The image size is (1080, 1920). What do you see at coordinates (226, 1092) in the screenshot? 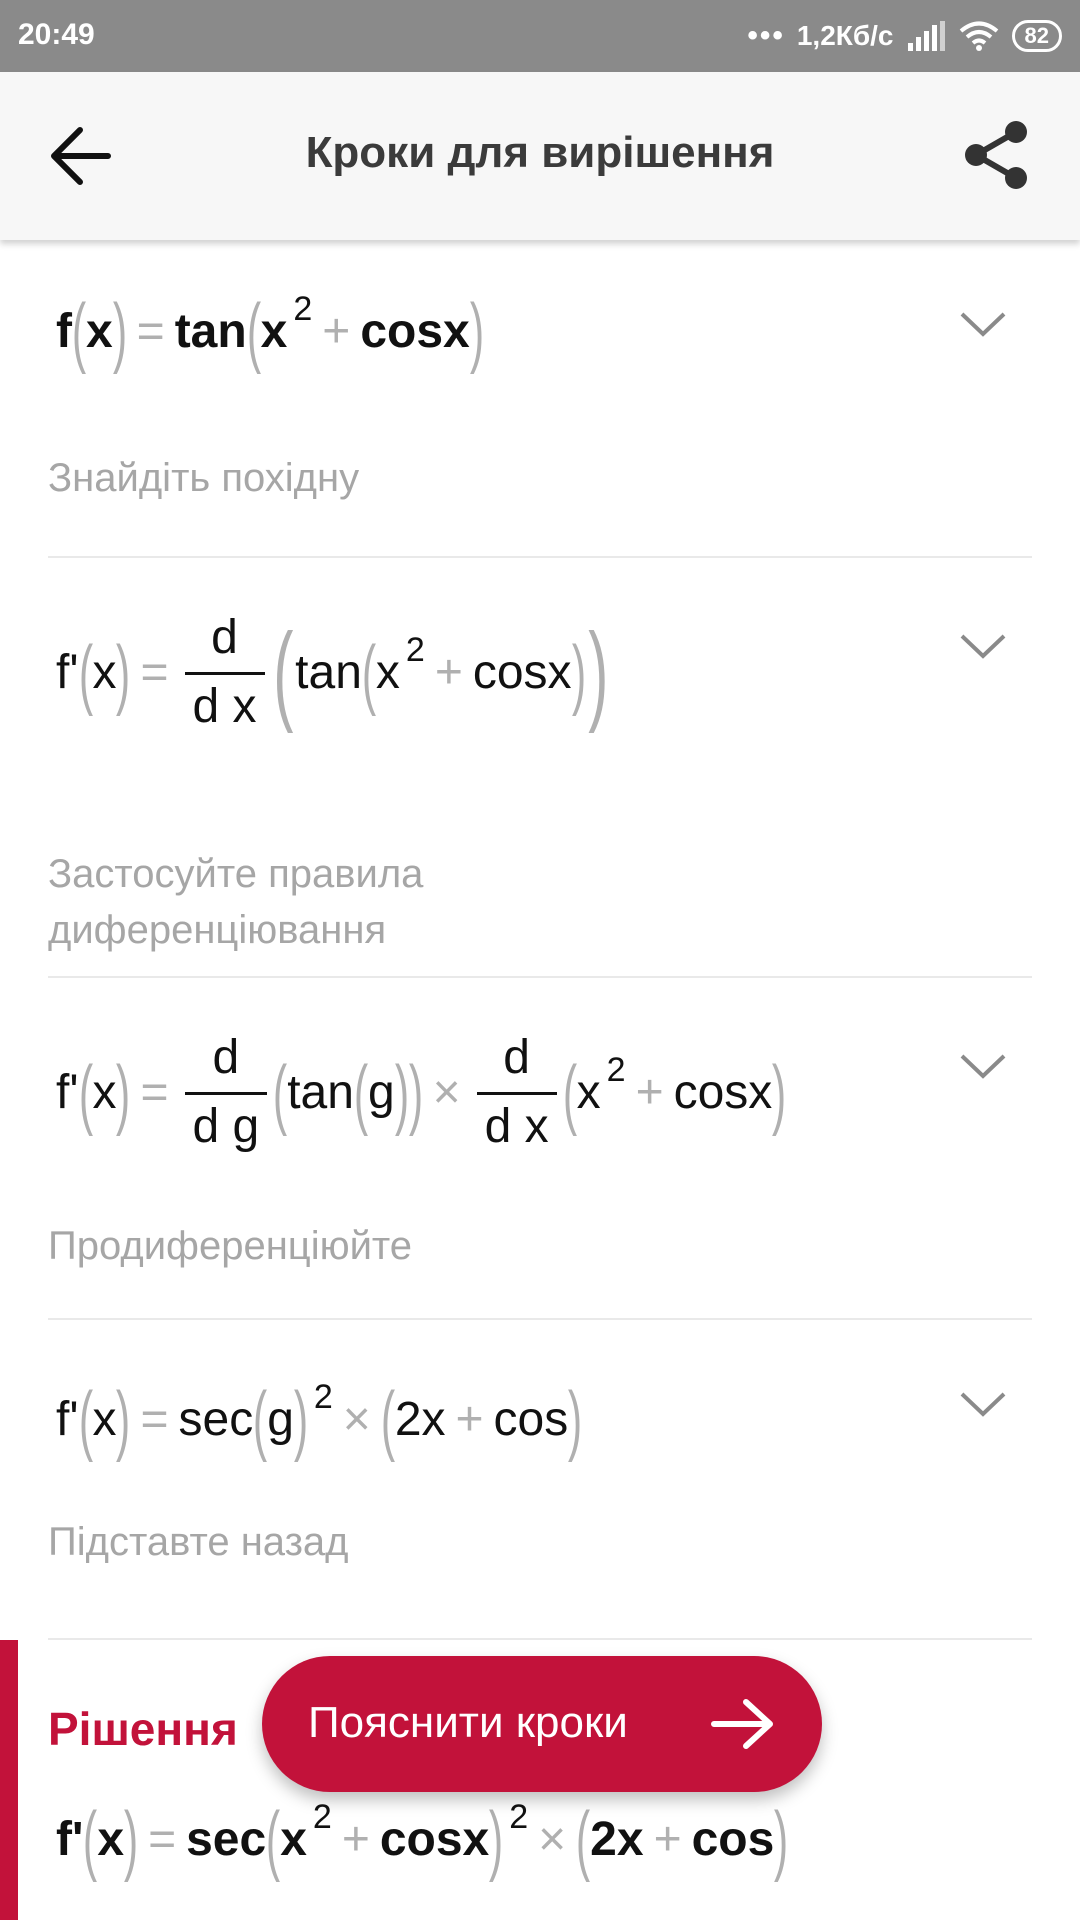
I see `derivative-fraction: d d g` at bounding box center [226, 1092].